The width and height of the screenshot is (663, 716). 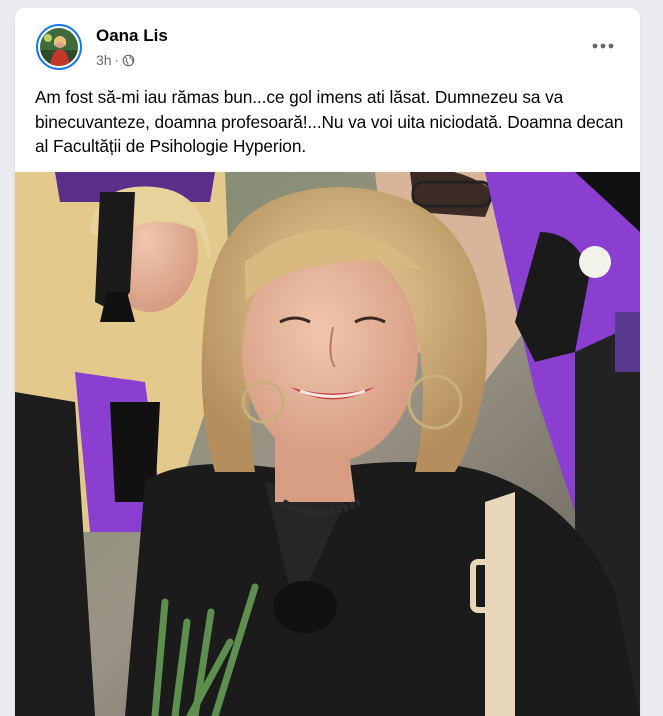 I want to click on more-options-icon, so click(x=603, y=46).